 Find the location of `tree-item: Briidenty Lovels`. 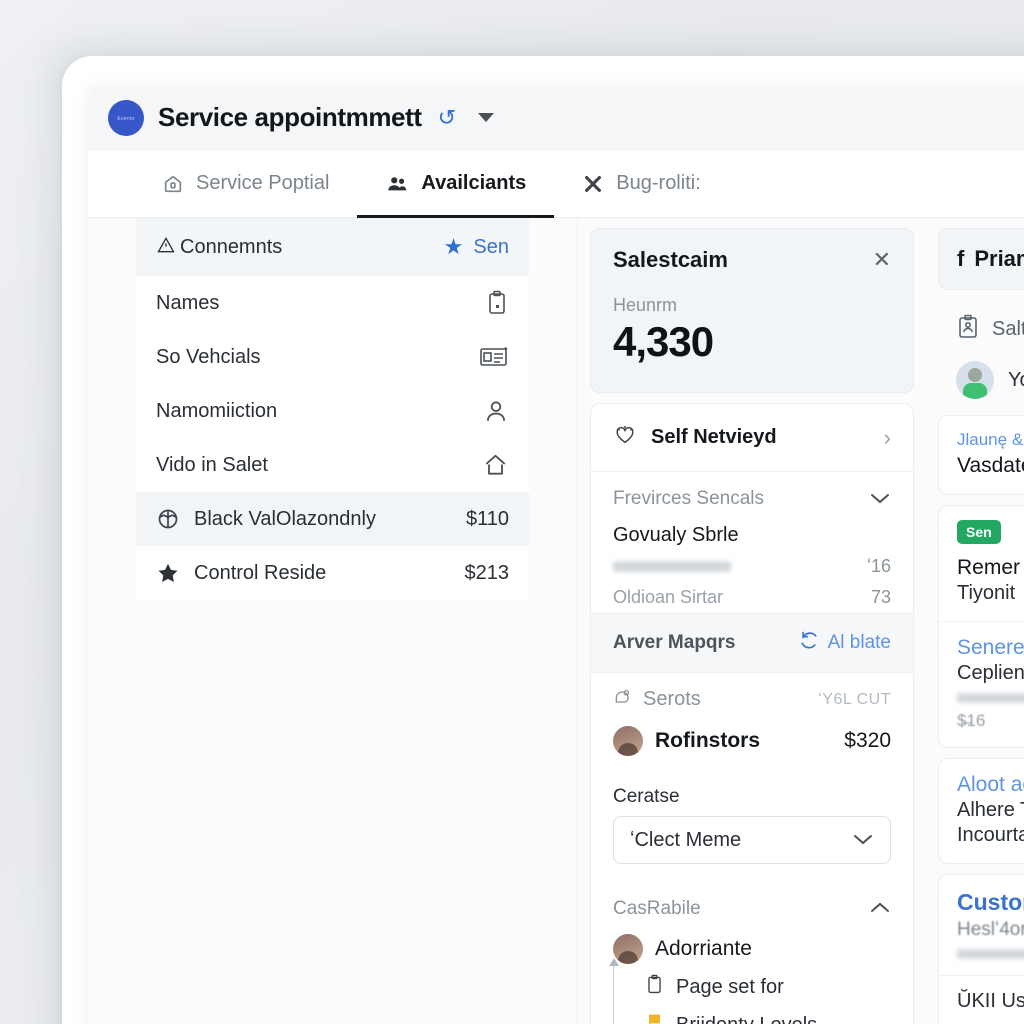

tree-item: Briidenty Lovels is located at coordinates (762, 1015).